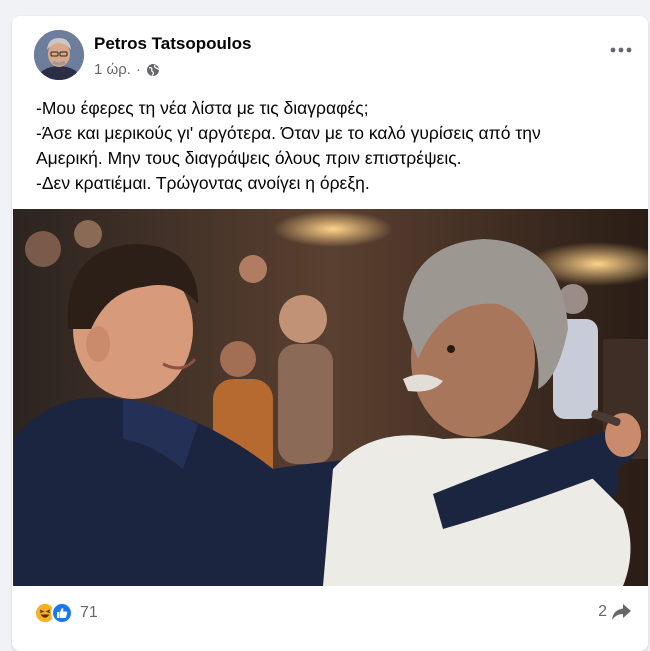 The width and height of the screenshot is (650, 651). Describe the element at coordinates (621, 612) in the screenshot. I see `share-arrow-icon` at that location.